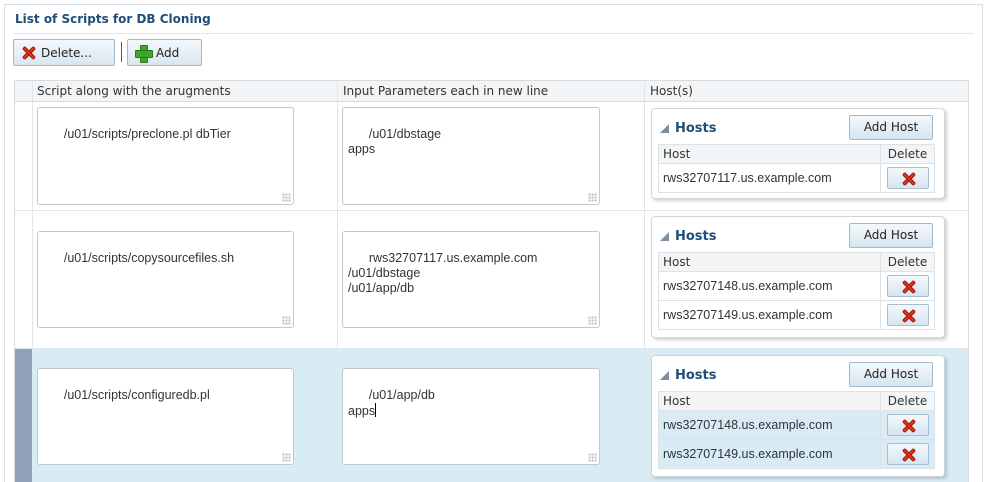 The width and height of the screenshot is (987, 482). Describe the element at coordinates (493, 33) in the screenshot. I see `title-divider` at that location.